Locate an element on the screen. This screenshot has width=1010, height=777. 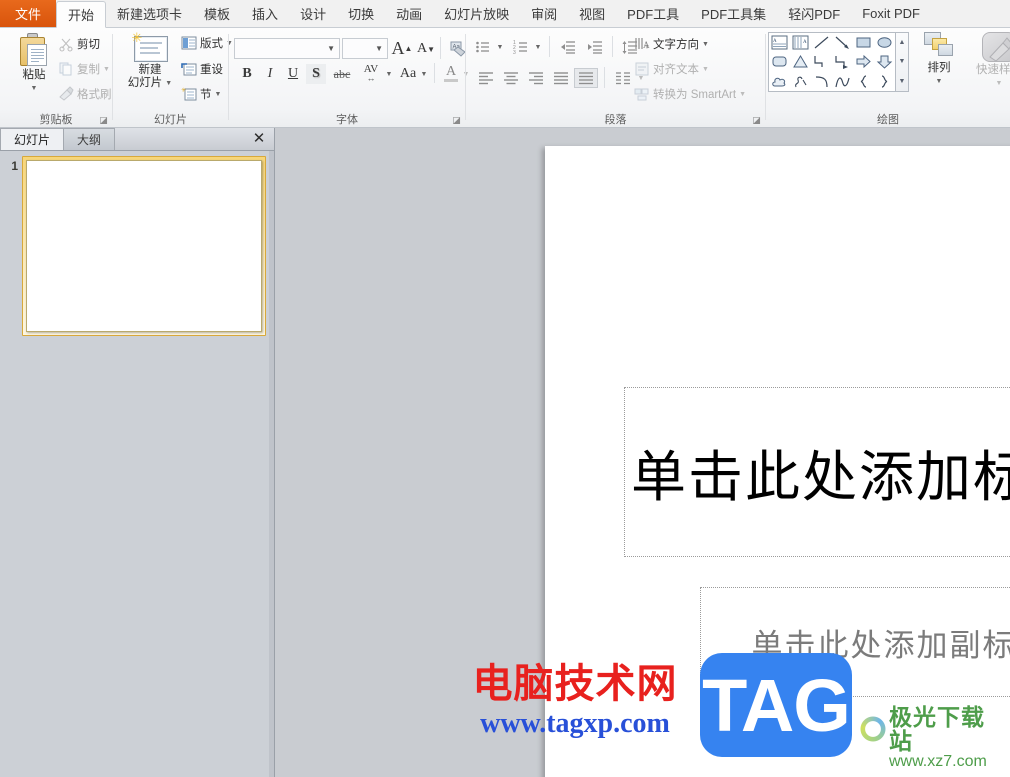
columns-button is located at coordinates (623, 78).